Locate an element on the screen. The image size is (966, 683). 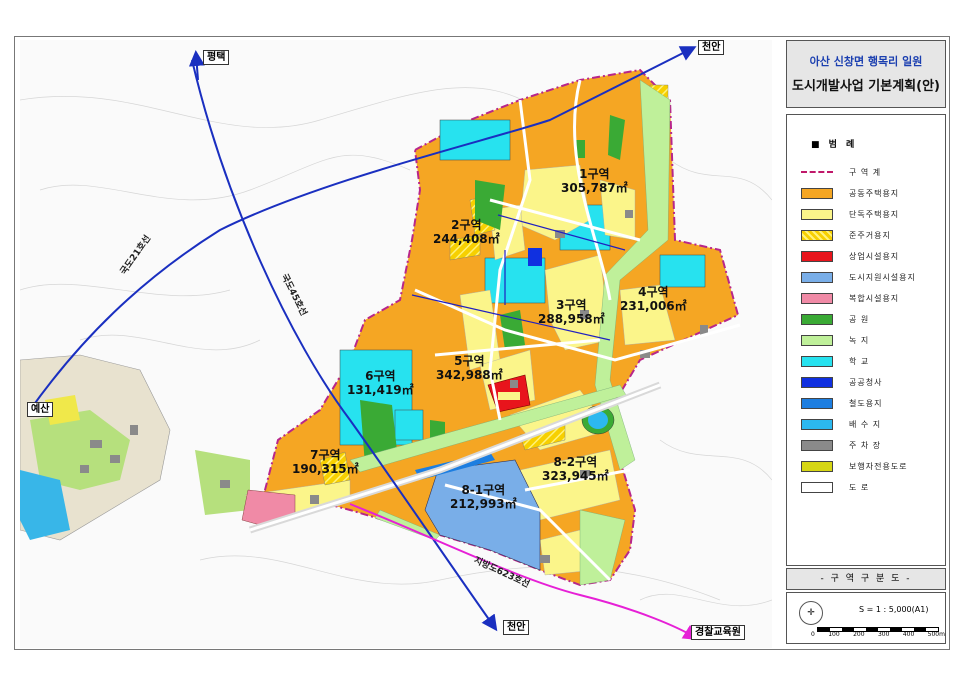
scale-tick-label: 400 is located at coordinates (908, 634).